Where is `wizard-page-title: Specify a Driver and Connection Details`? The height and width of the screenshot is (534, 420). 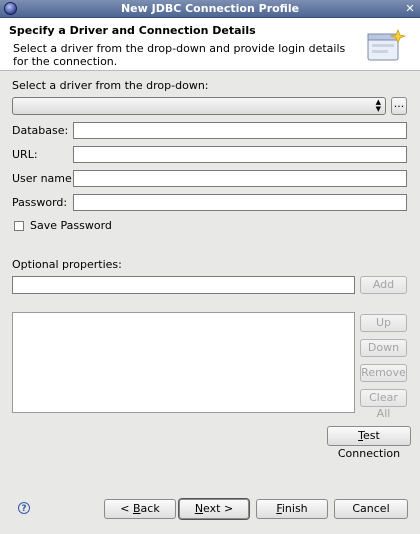
wizard-page-title: Specify a Driver and Connection Details is located at coordinates (132, 30).